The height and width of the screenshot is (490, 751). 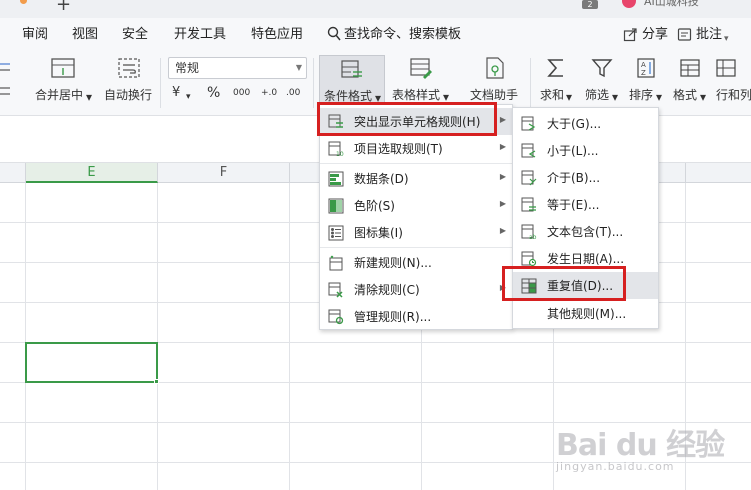 I want to click on share-button: 分享, so click(x=655, y=35).